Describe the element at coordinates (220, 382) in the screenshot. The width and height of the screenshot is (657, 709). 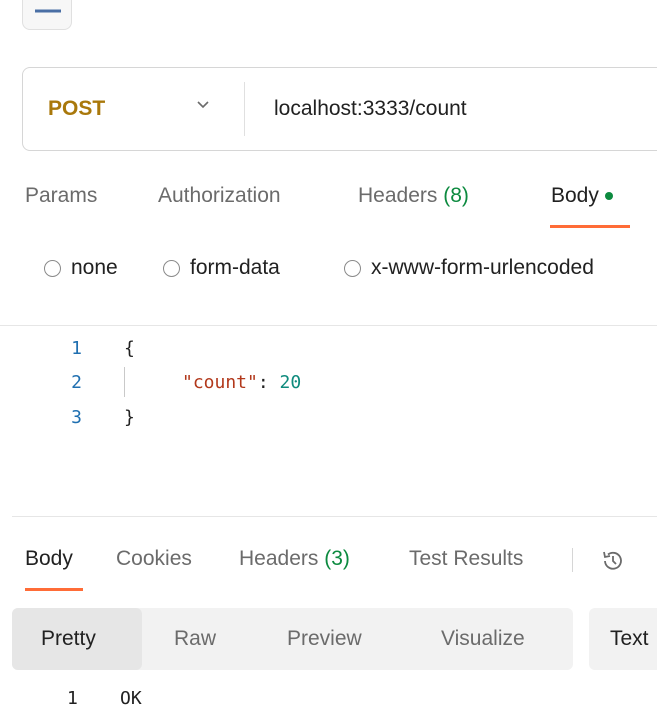
I see `json-key: "count"` at that location.